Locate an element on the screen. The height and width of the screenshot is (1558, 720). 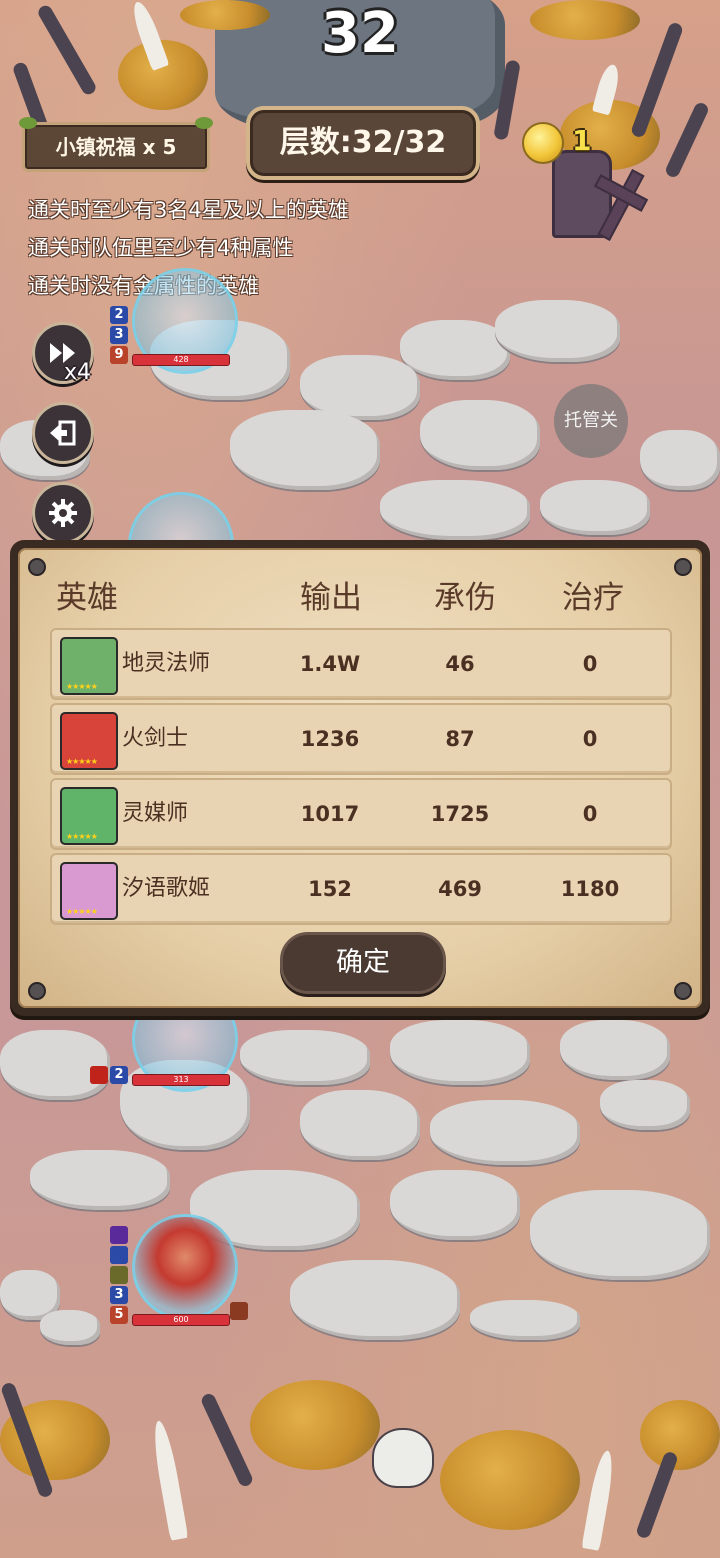
damage-taken-value: 87 is located at coordinates (460, 739).